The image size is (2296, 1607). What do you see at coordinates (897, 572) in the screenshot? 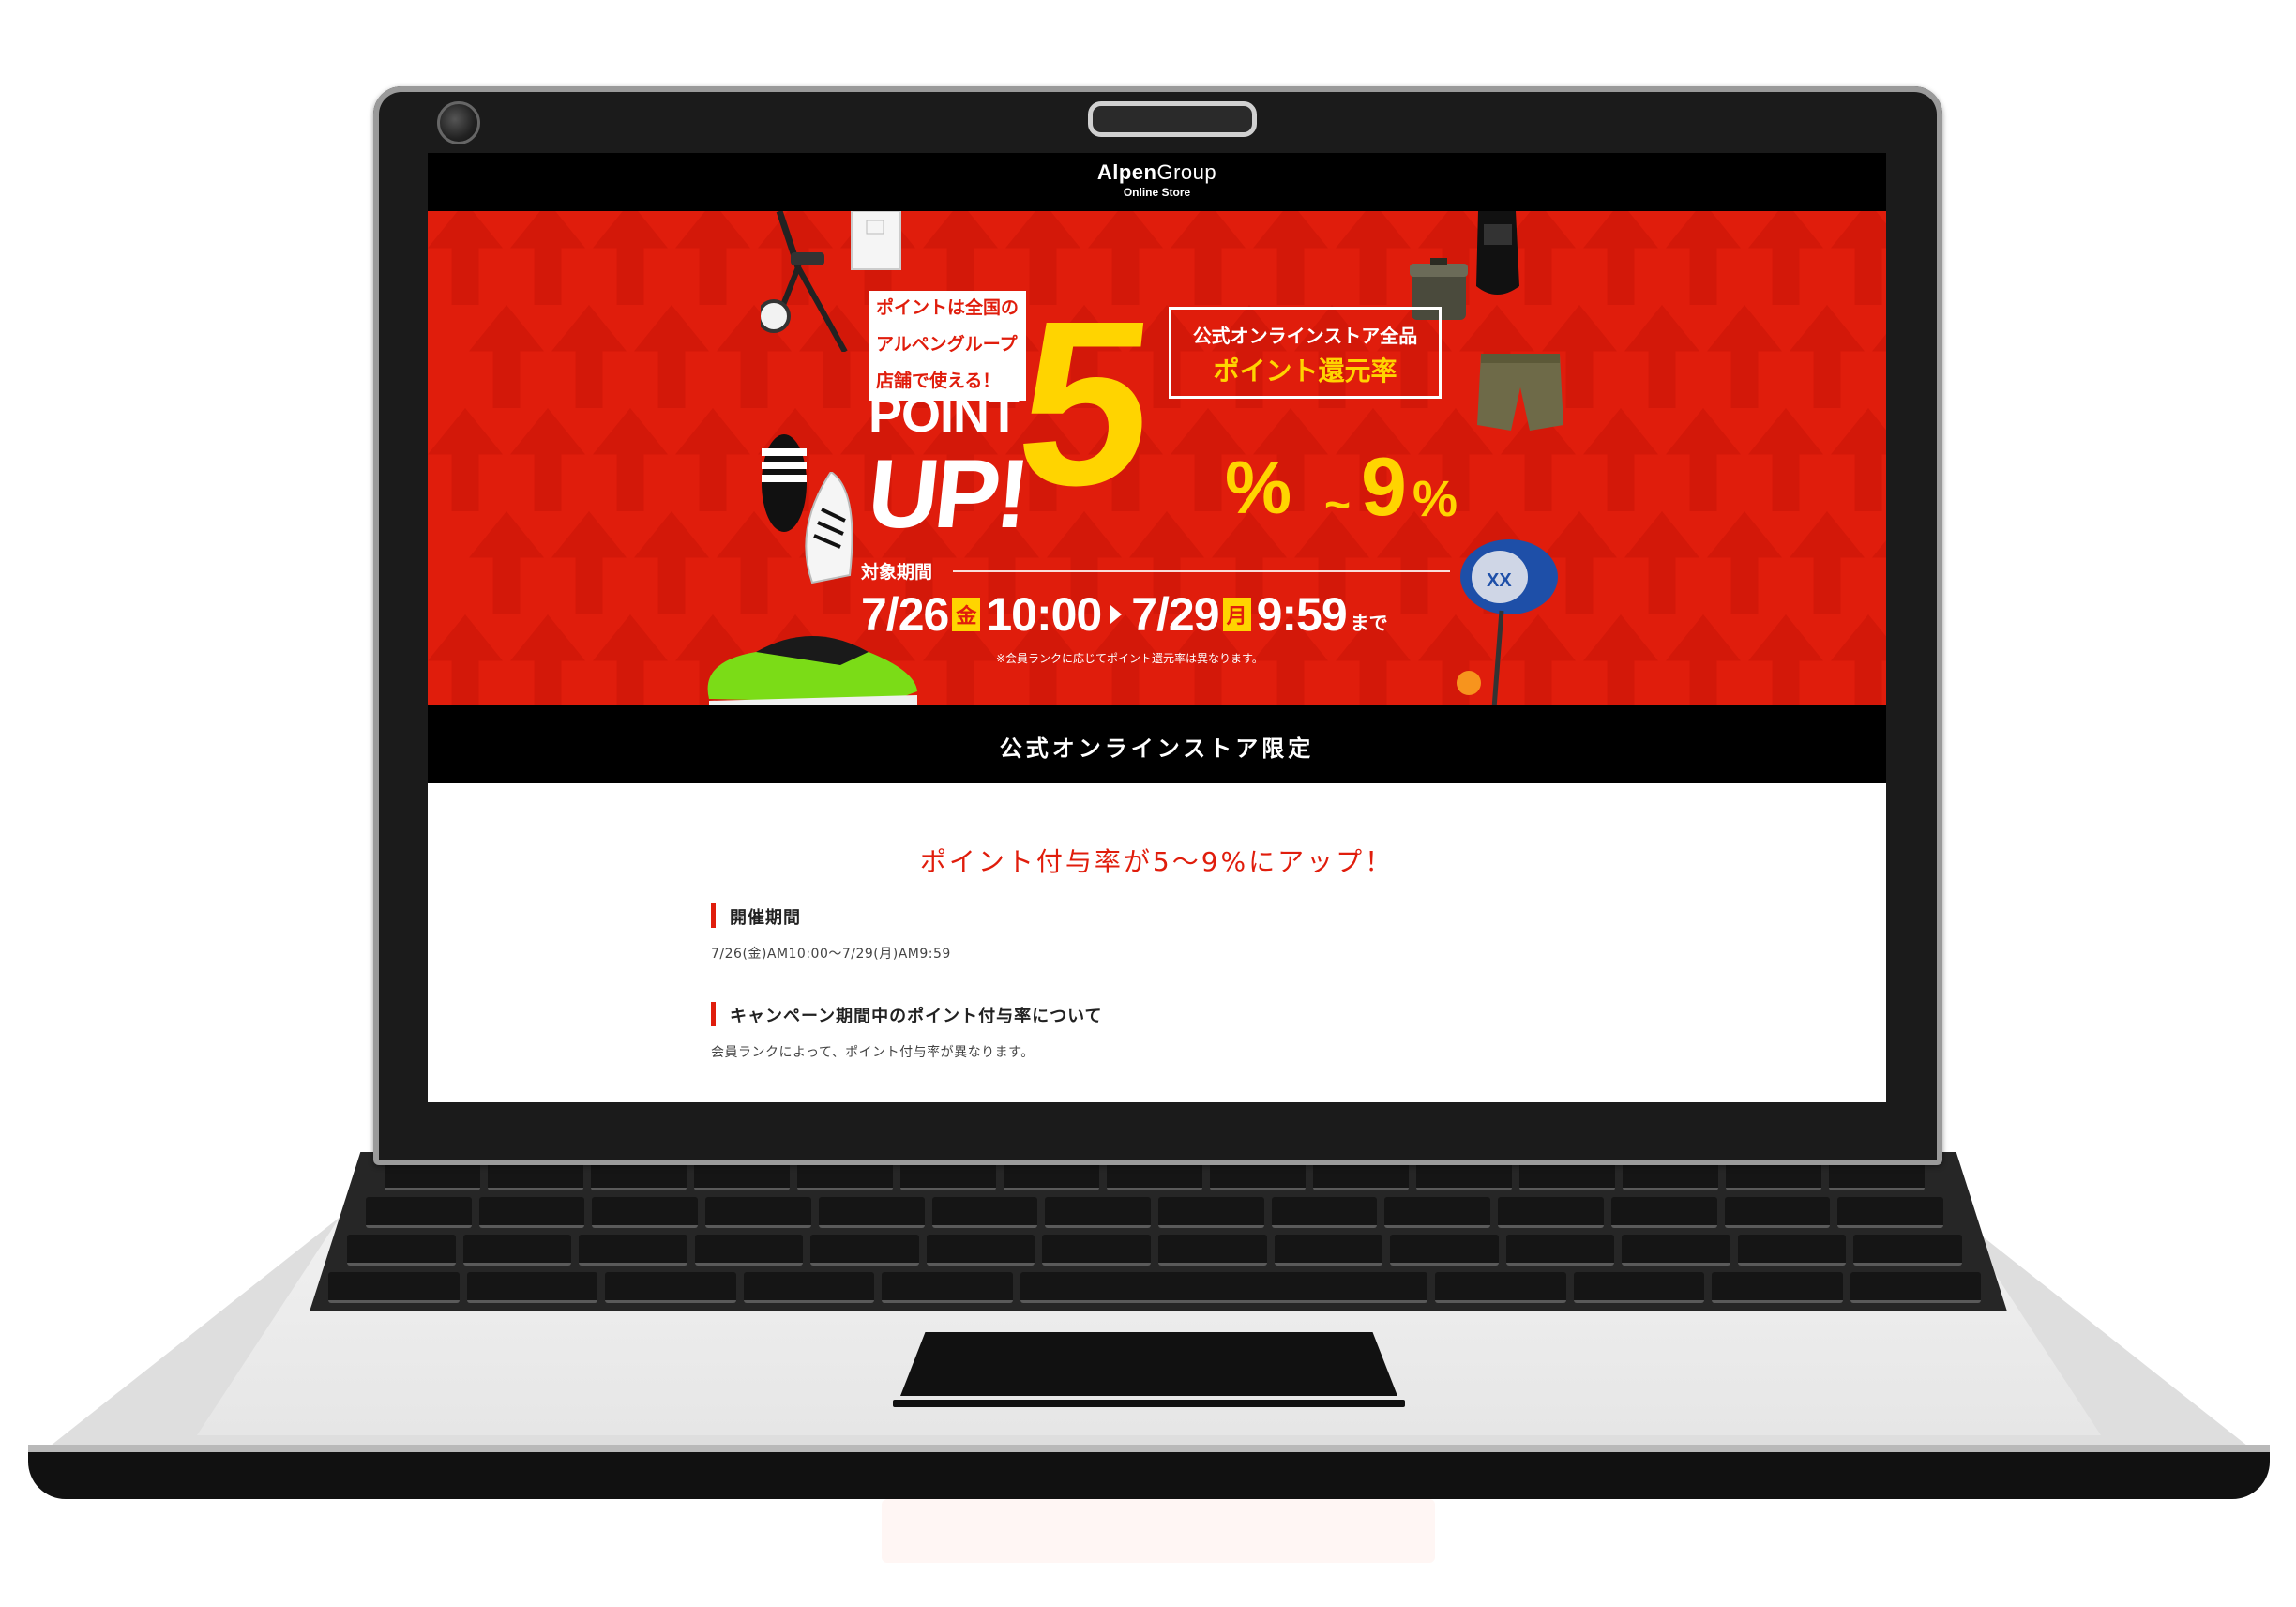
I see `period-label: 対象期間` at bounding box center [897, 572].